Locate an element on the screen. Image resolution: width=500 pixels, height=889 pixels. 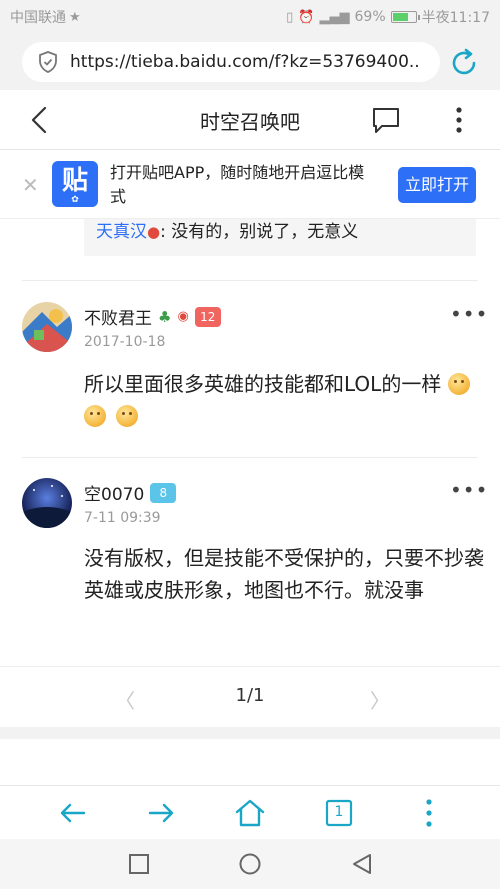
level-badge: 12 is located at coordinates (207, 316).